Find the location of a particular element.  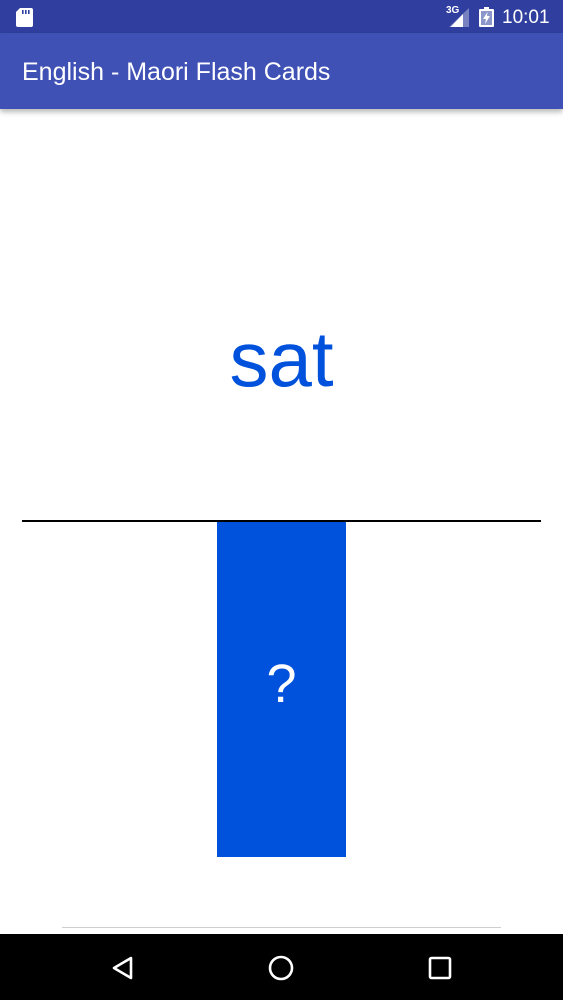

bottom-divider is located at coordinates (281, 927).